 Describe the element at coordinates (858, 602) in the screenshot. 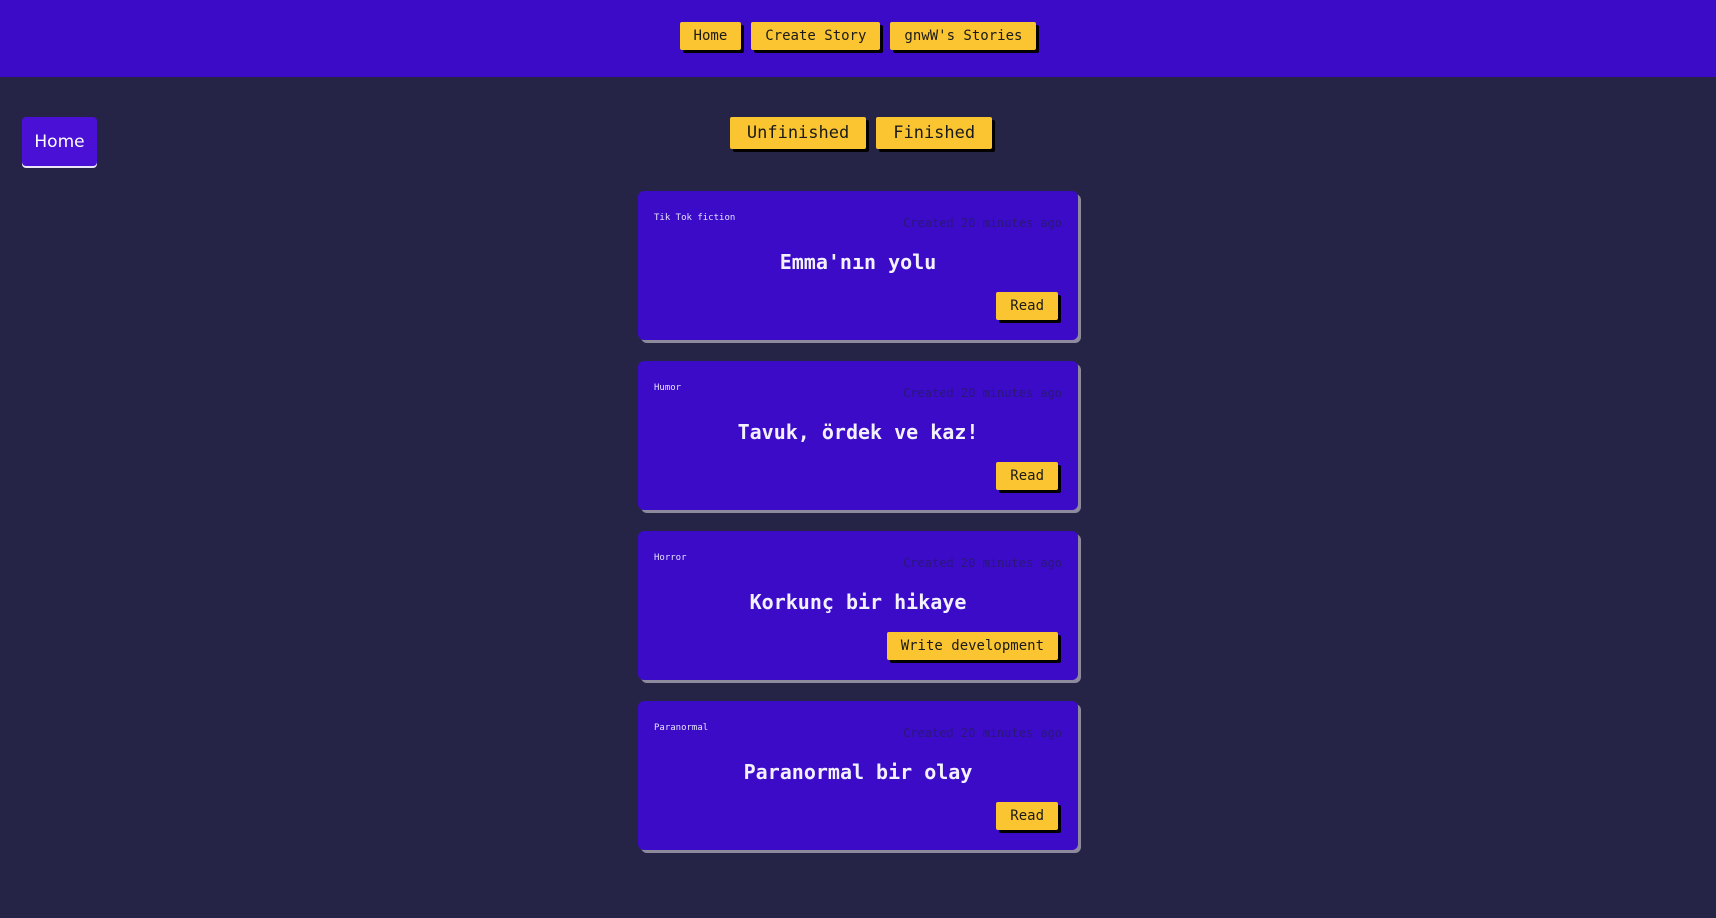

I see `story-title: Korkunç bir hikaye` at that location.